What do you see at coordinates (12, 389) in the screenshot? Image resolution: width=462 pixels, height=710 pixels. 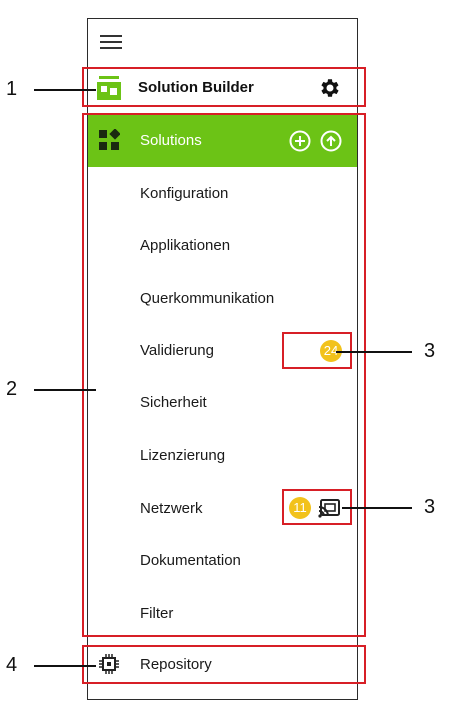 I see `callout-number-2: 2` at bounding box center [12, 389].